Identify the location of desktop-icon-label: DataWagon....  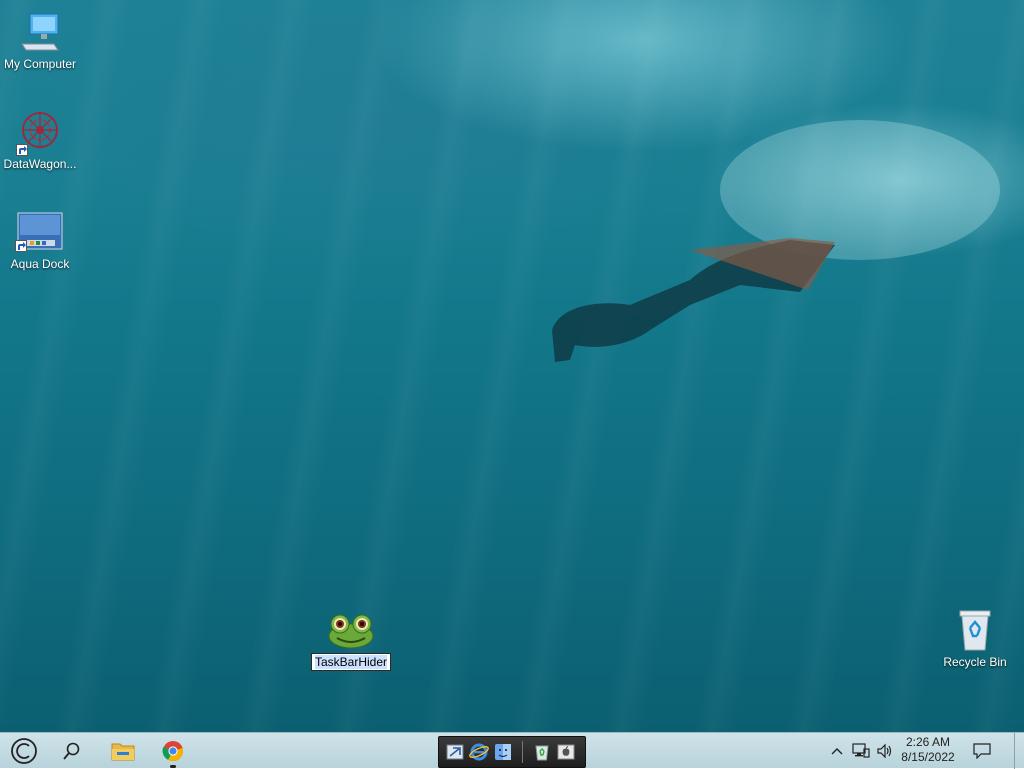
(40, 164).